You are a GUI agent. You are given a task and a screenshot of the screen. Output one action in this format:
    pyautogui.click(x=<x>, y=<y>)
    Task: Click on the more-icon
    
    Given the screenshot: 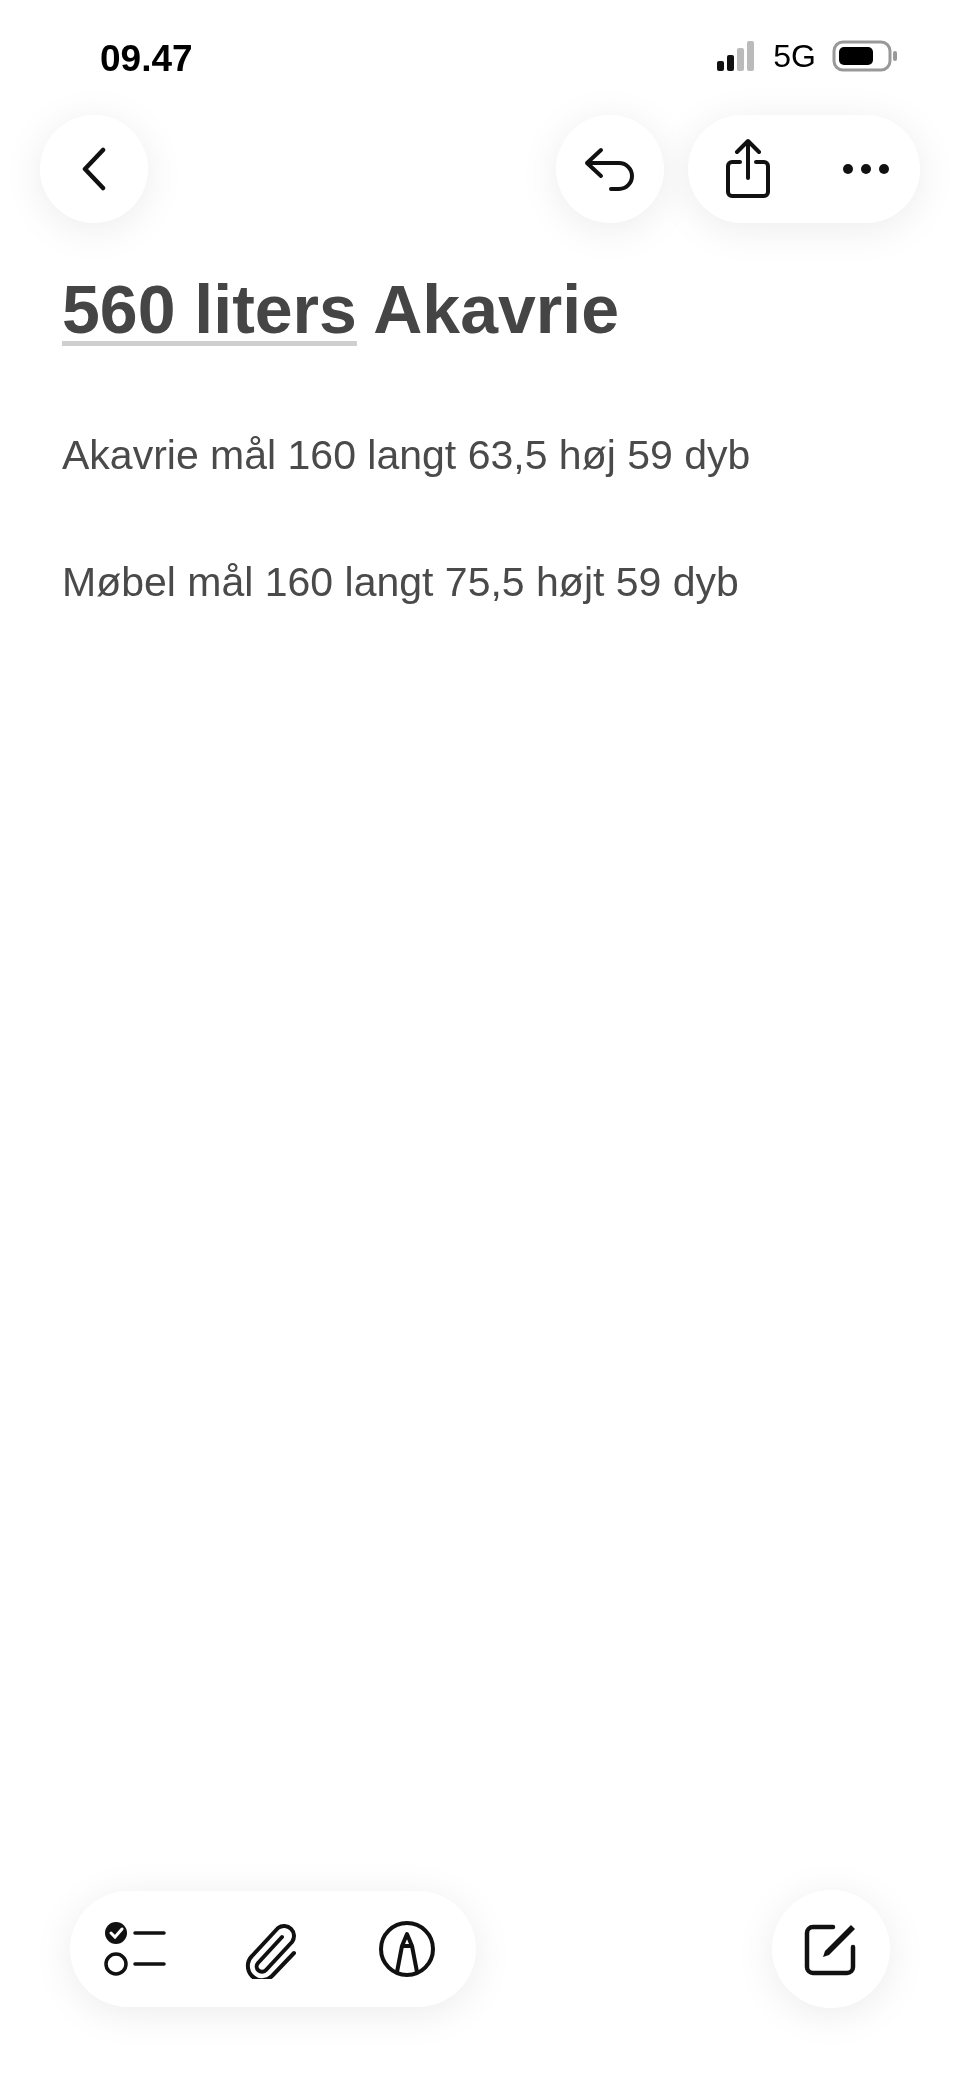 What is the action you would take?
    pyautogui.click(x=866, y=169)
    